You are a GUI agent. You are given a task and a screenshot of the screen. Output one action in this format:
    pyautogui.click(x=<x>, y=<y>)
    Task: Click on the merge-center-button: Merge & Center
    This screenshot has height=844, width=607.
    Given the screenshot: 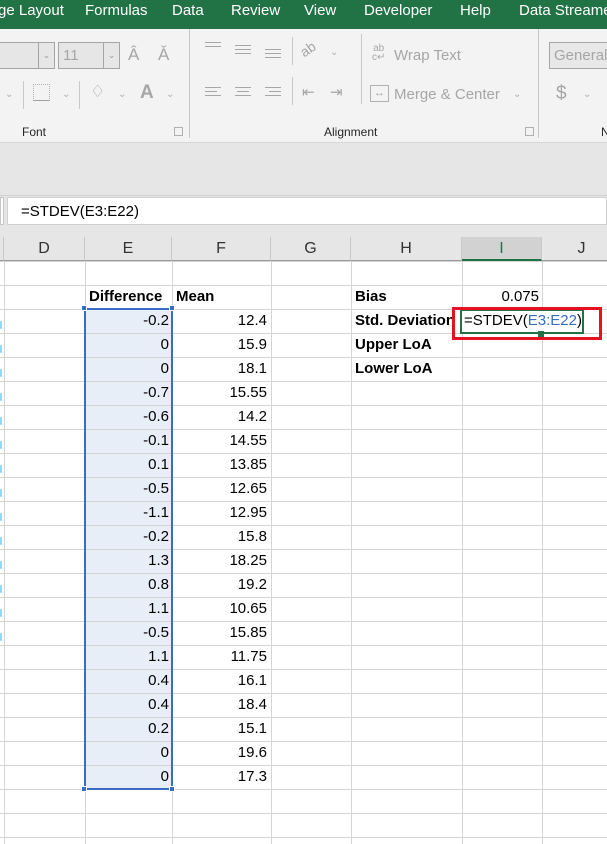 What is the action you would take?
    pyautogui.click(x=447, y=94)
    